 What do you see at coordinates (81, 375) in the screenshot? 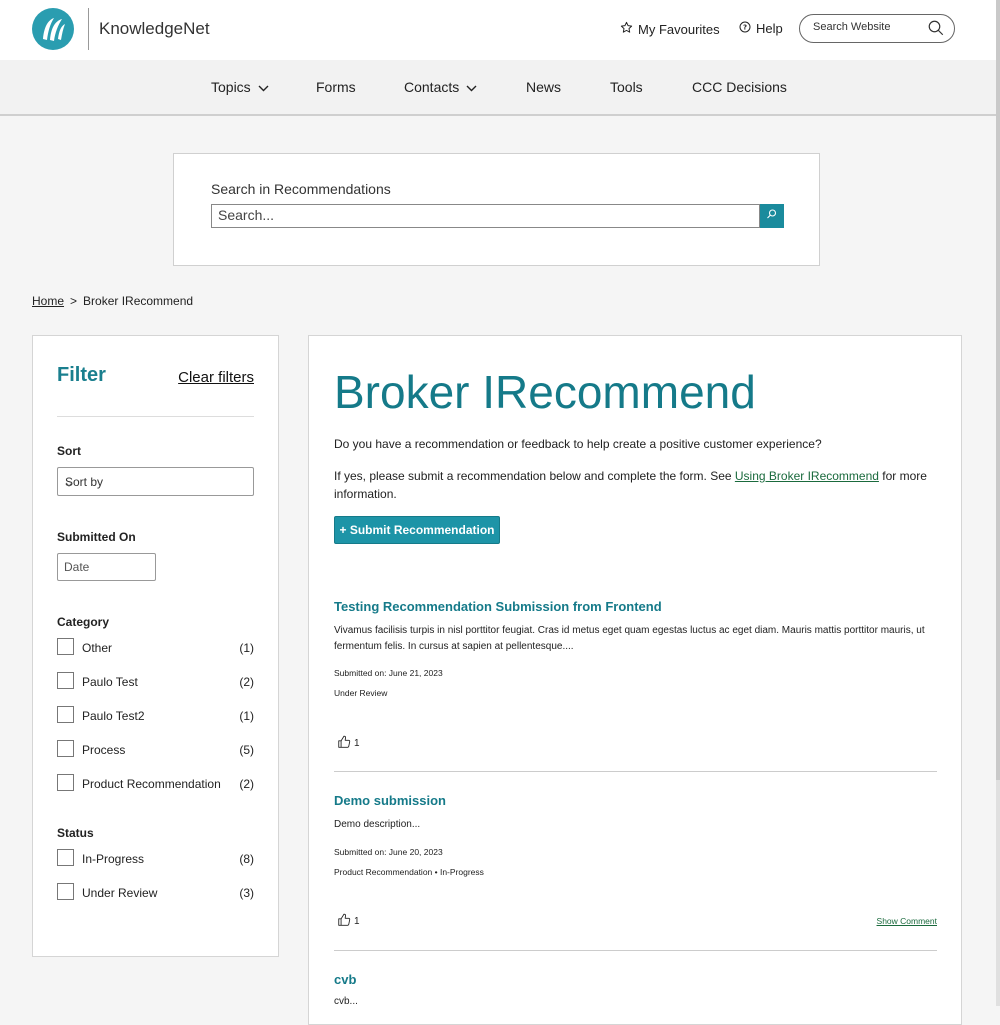
I see `filter-title: Filter` at bounding box center [81, 375].